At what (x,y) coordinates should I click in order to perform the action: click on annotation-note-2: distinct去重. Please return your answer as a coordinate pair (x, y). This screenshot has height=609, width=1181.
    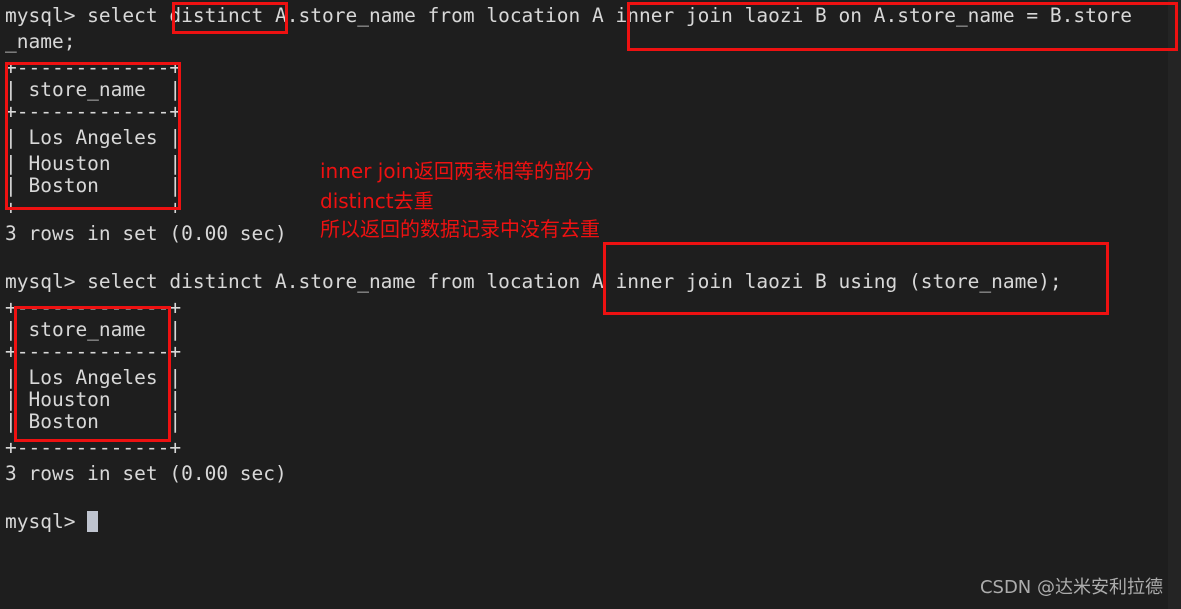
    Looking at the image, I should click on (377, 201).